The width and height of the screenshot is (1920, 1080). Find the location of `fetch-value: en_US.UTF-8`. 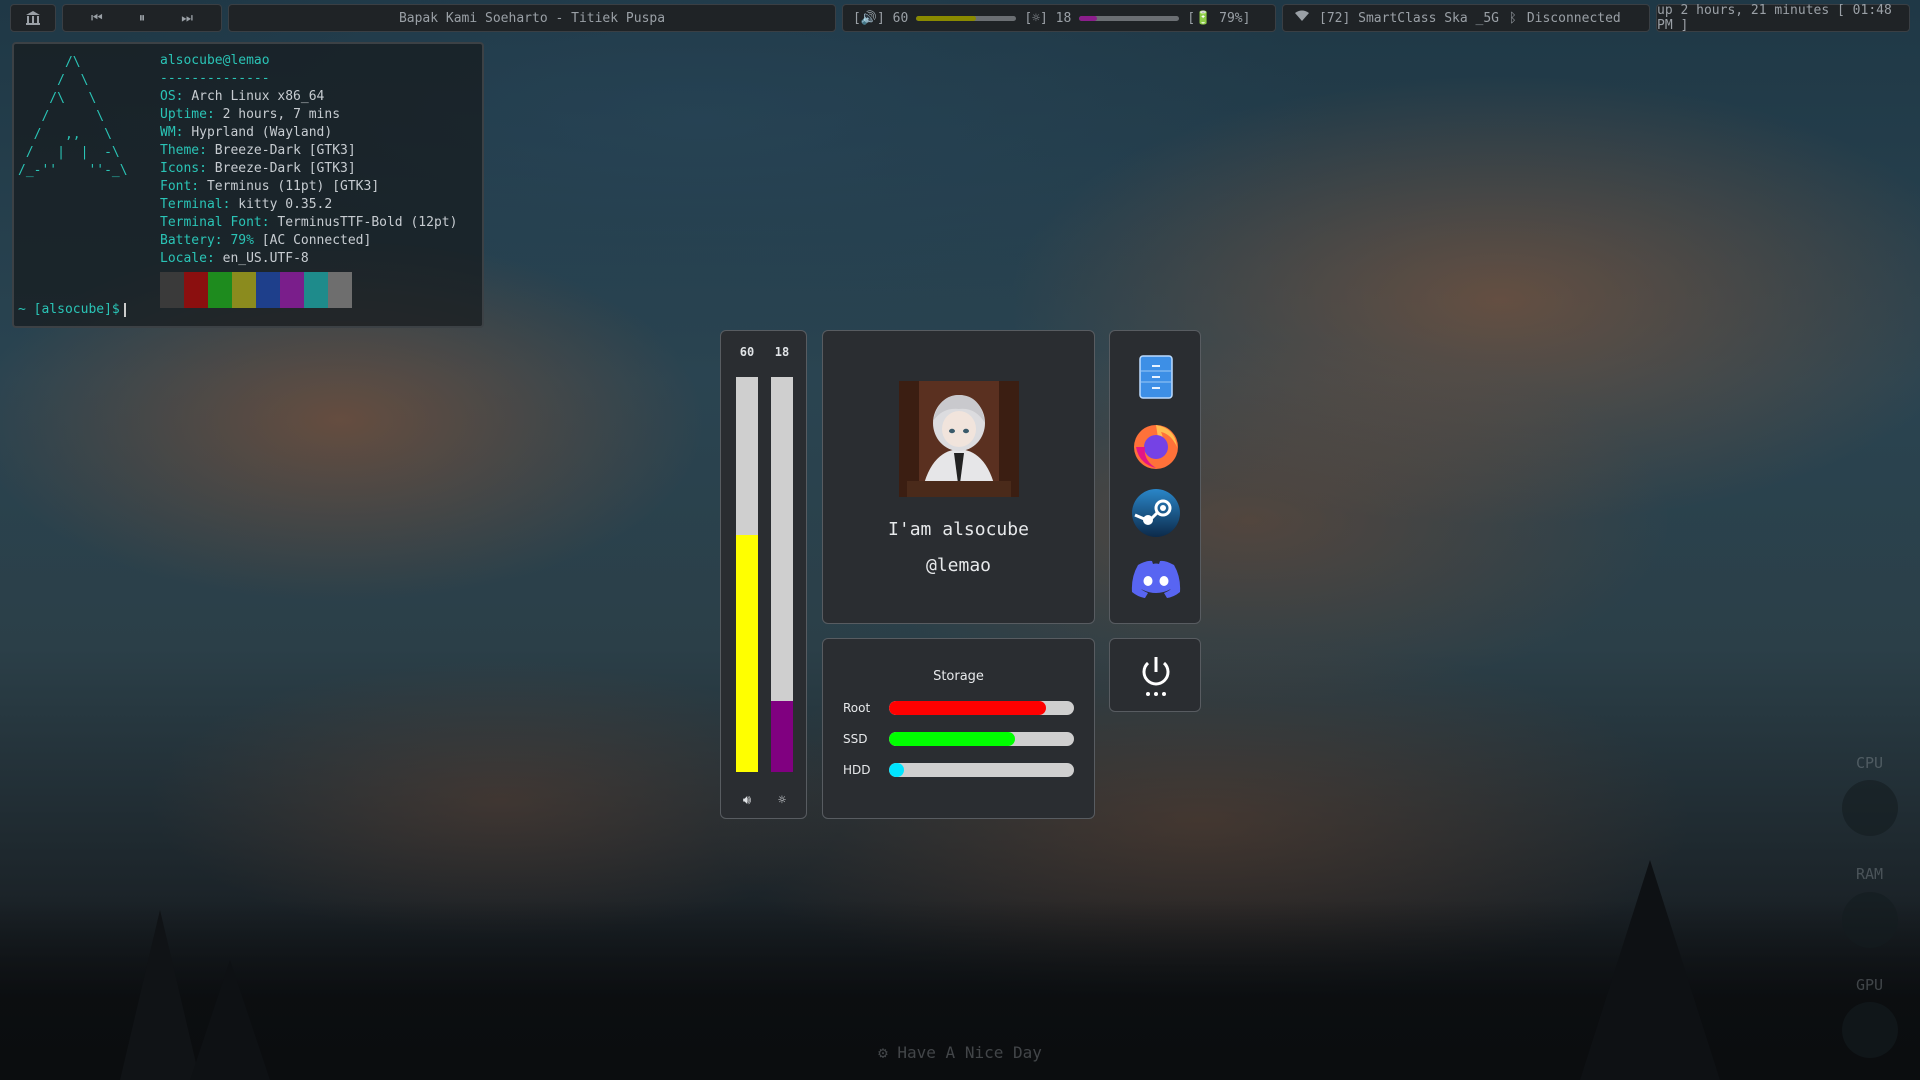

fetch-value: en_US.UTF-8 is located at coordinates (265, 258).